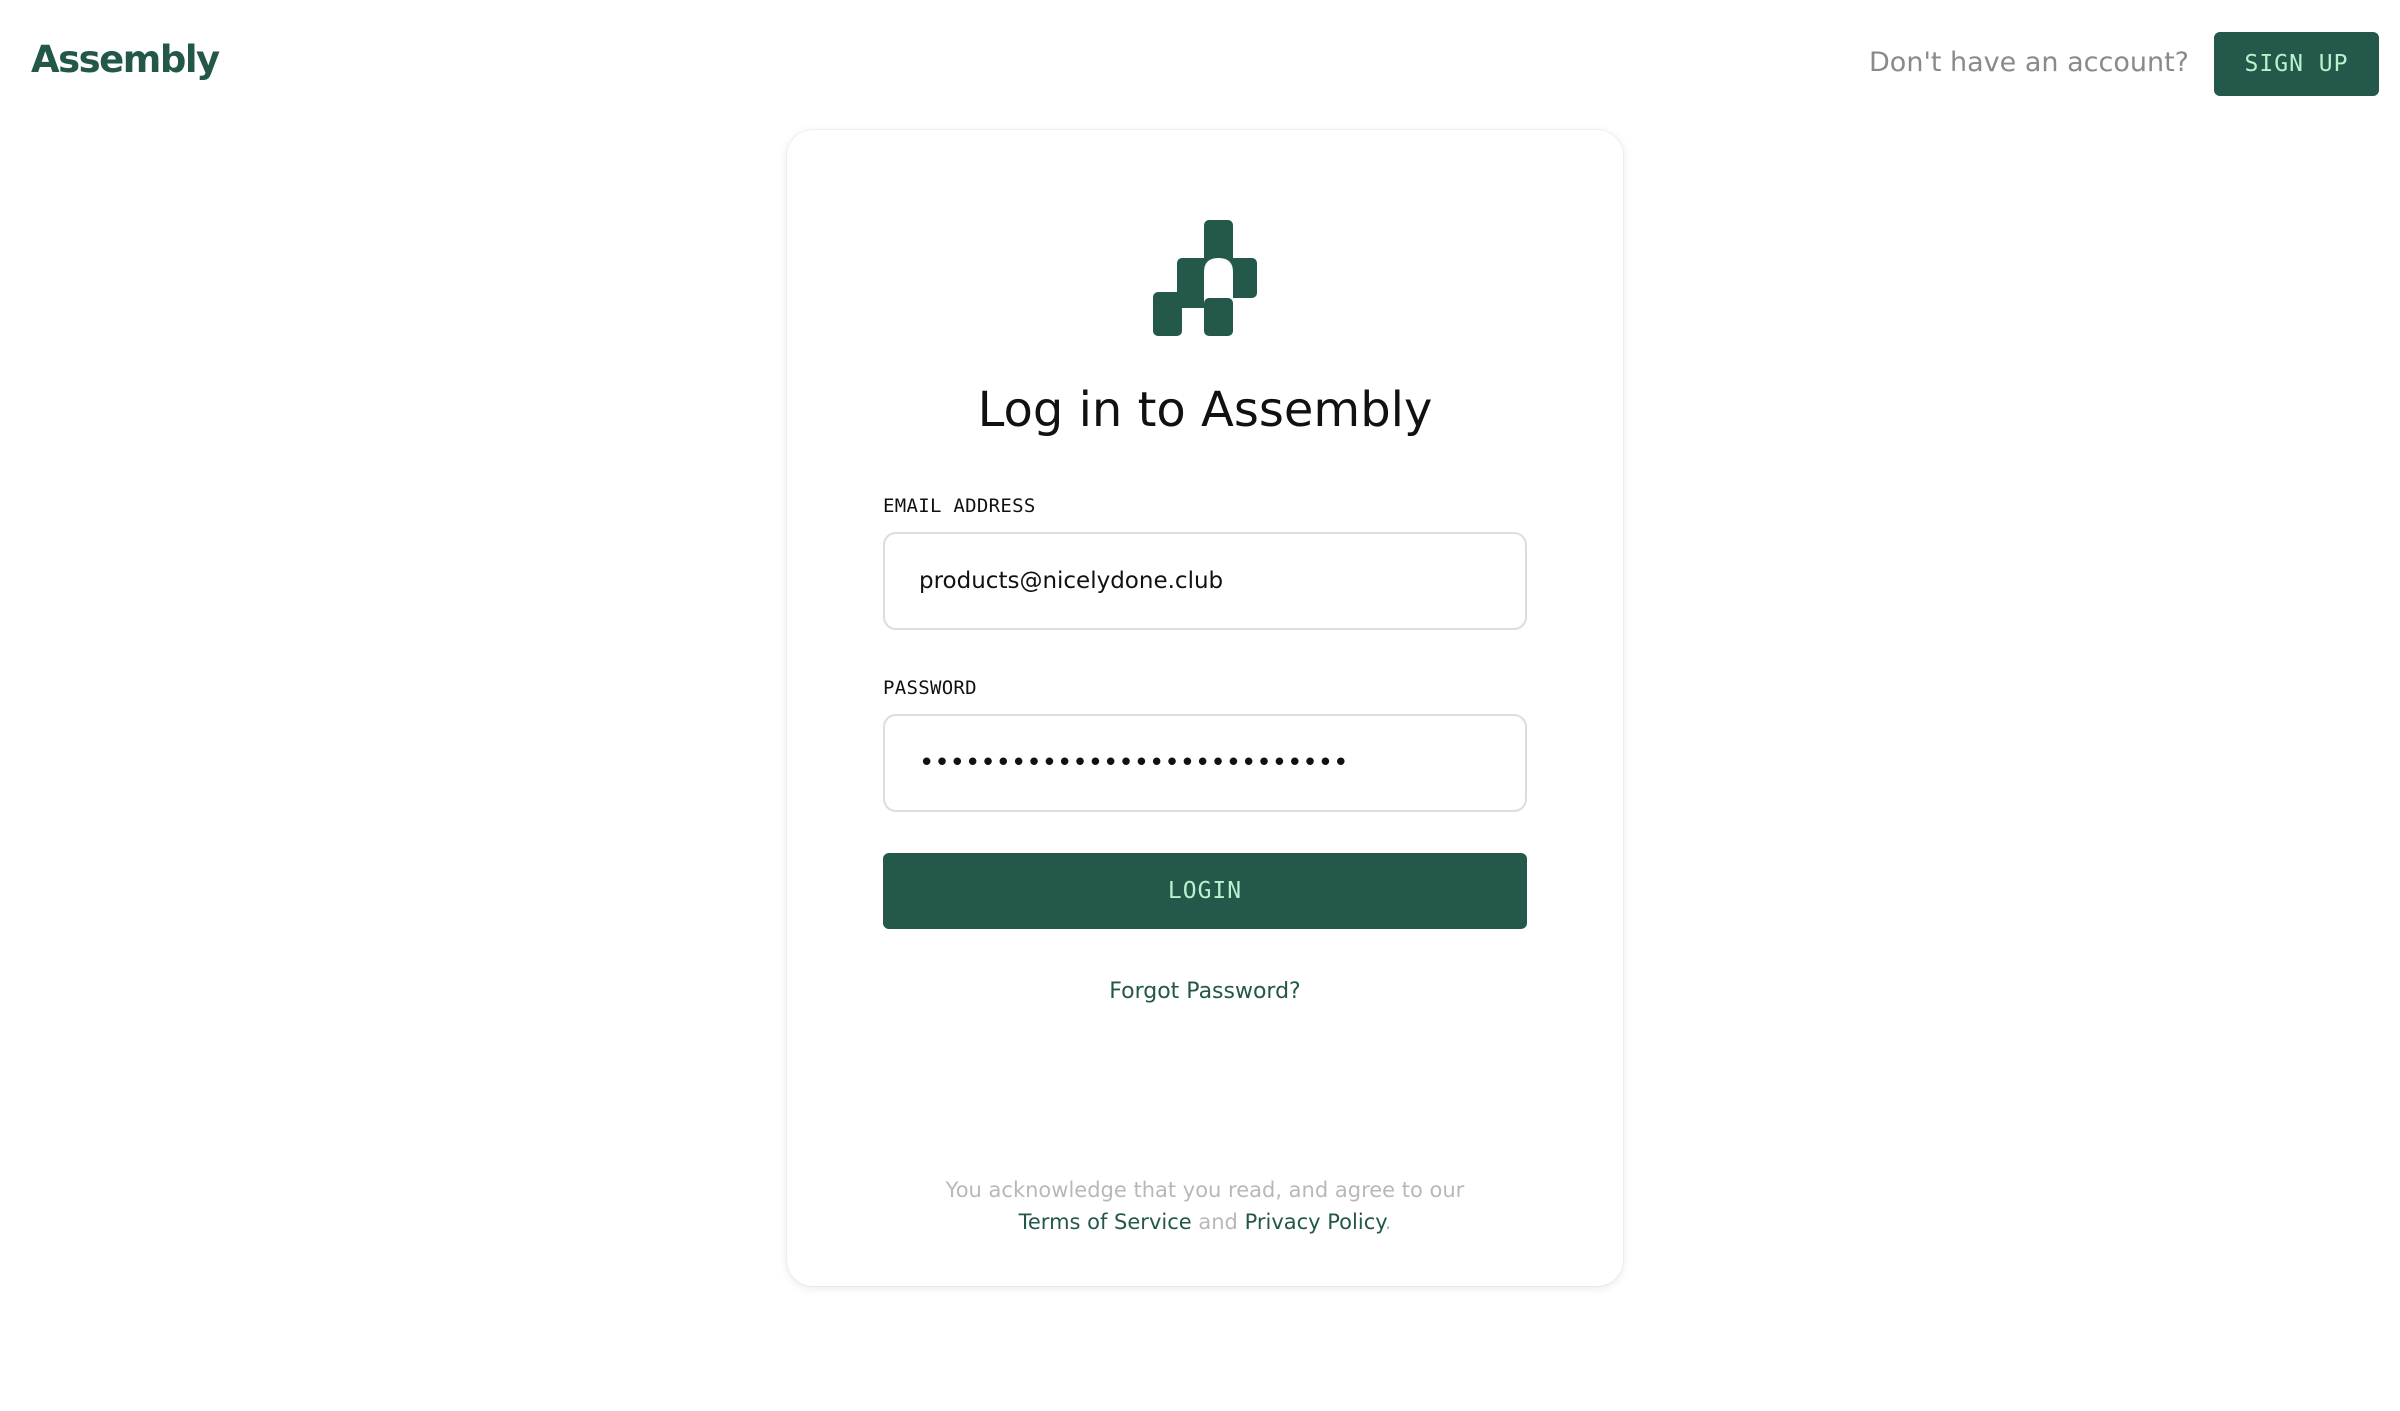  Describe the element at coordinates (1218, 1222) in the screenshot. I see `legal-and-text: and` at that location.